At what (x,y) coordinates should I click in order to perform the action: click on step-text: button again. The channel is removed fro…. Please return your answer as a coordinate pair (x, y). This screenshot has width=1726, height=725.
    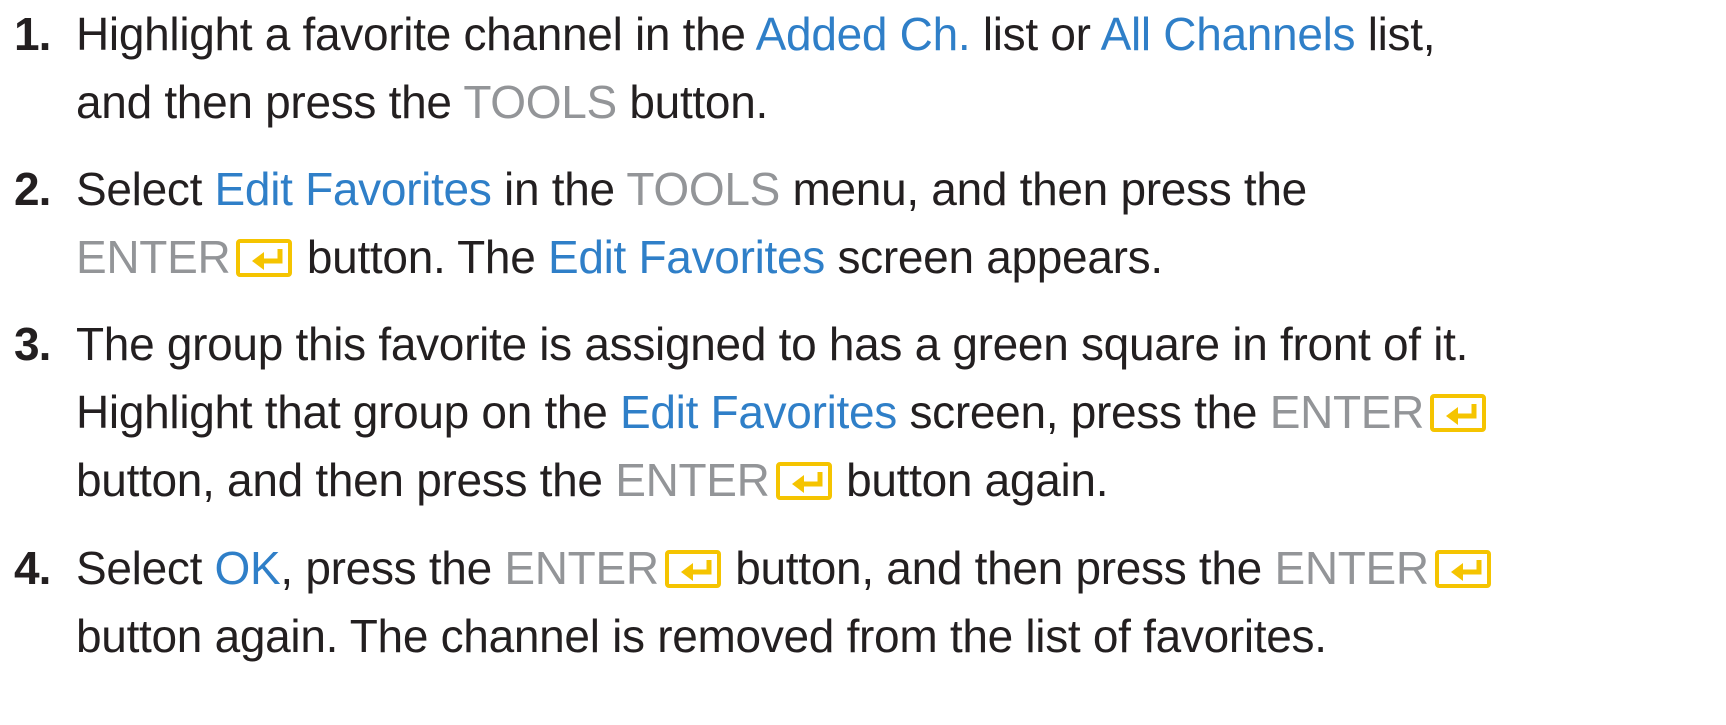
    Looking at the image, I should click on (701, 636).